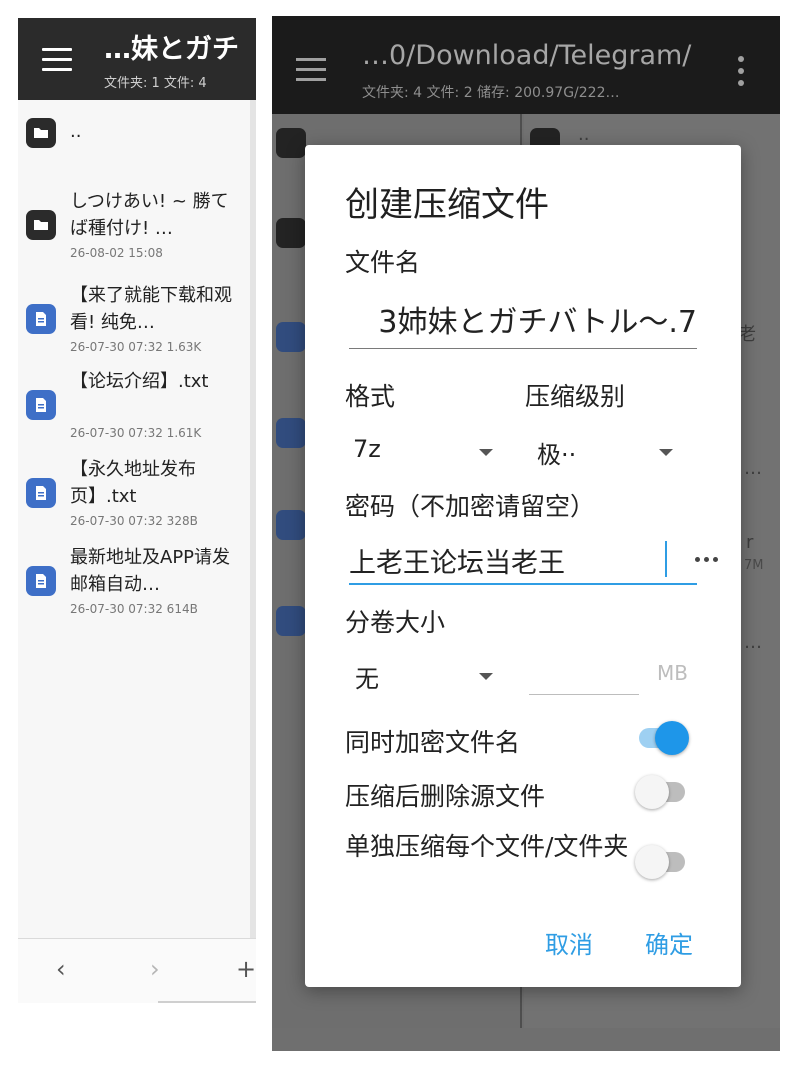  I want to click on encrypt-filenames-label: 同时加密文件名, so click(433, 742).